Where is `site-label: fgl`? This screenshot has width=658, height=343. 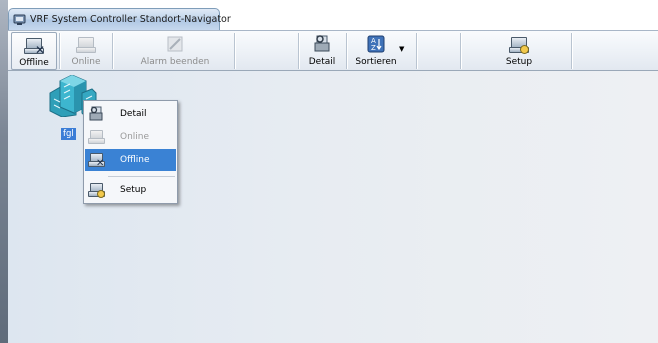
site-label: fgl is located at coordinates (68, 134).